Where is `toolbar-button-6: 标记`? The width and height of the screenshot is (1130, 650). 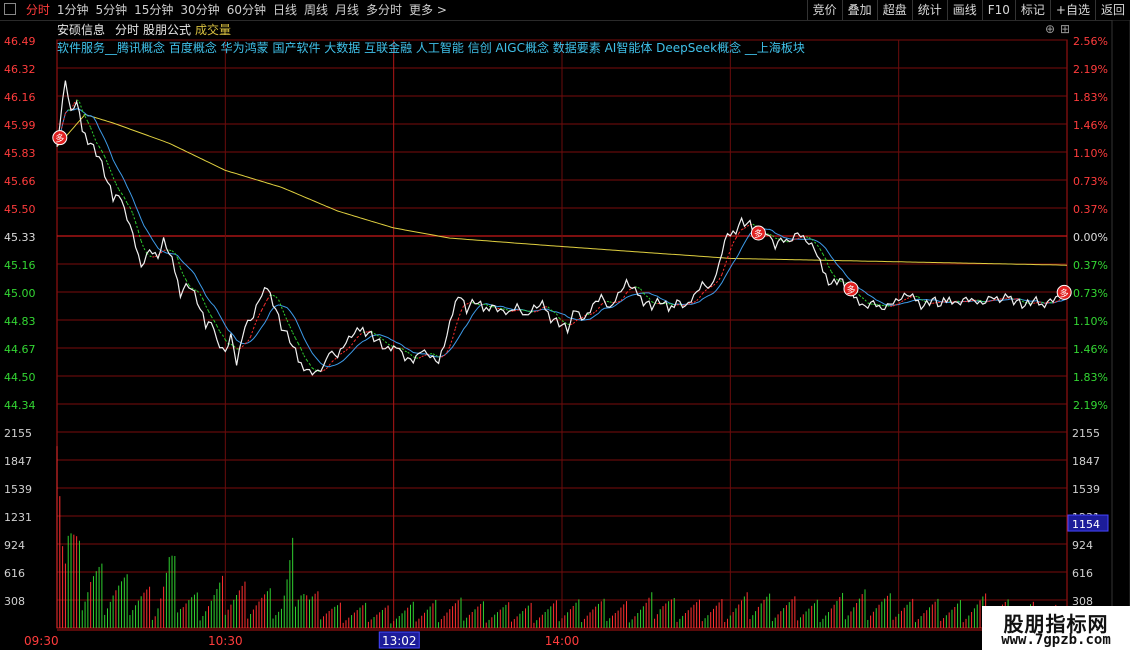 toolbar-button-6: 标记 is located at coordinates (1032, 10).